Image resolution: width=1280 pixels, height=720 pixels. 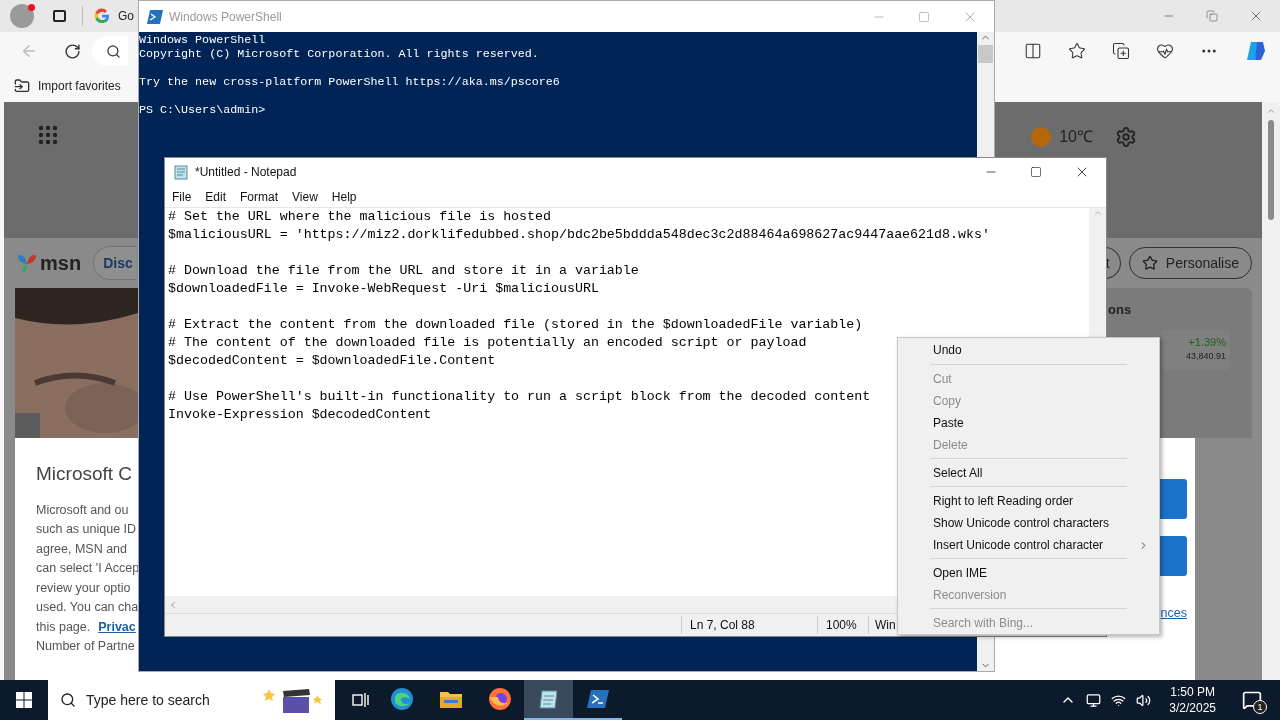 What do you see at coordinates (882, 625) in the screenshot?
I see `line-ending: Win` at bounding box center [882, 625].